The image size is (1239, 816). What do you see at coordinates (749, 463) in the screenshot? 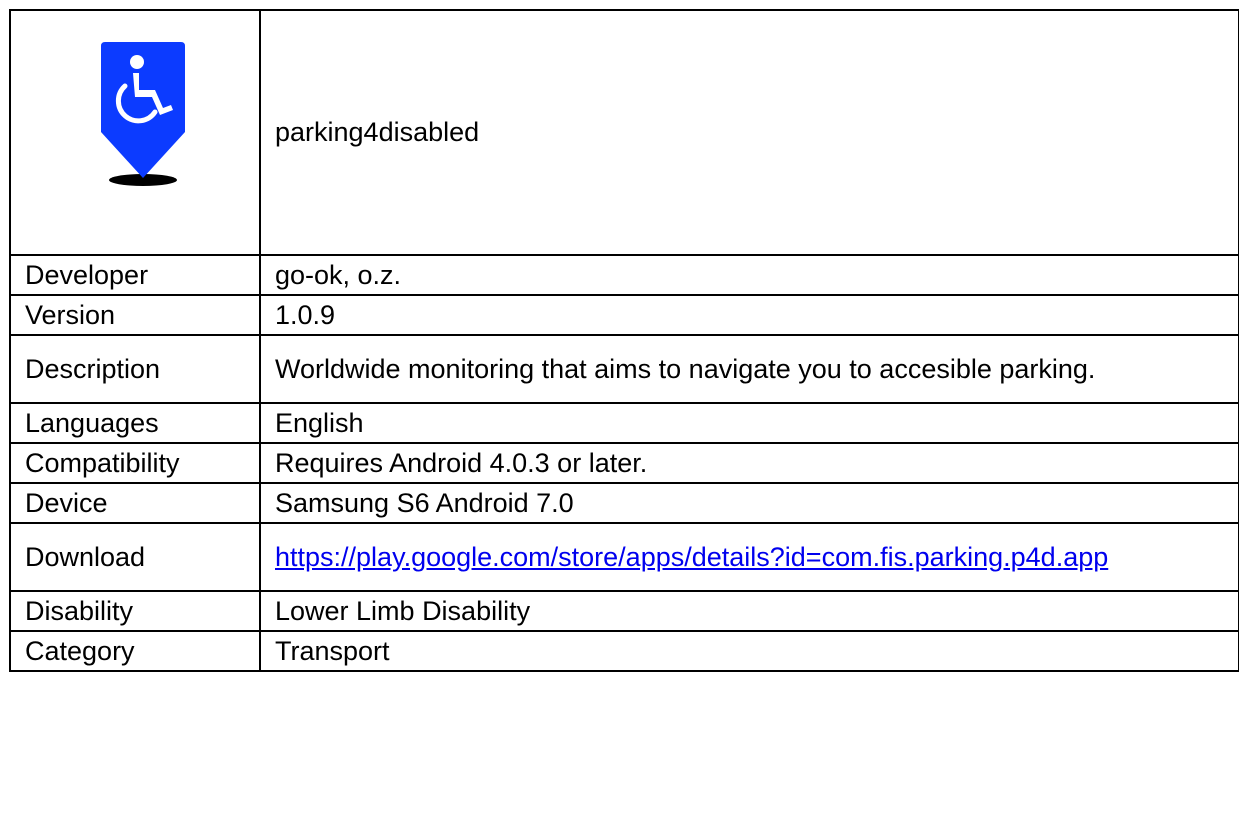
I see `row-value-compatibility: Requires Android 4.0.3 or later.` at bounding box center [749, 463].